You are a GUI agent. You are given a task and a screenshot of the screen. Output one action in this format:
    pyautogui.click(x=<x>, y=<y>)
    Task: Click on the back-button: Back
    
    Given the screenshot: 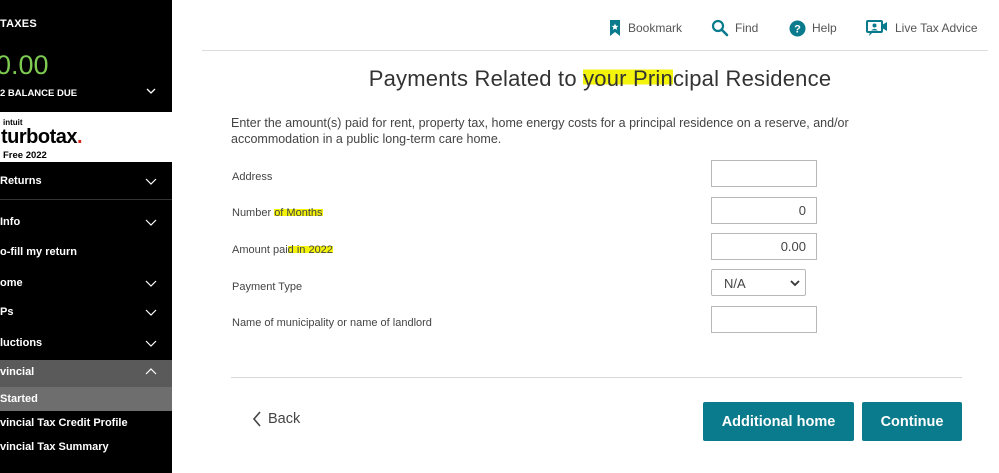 What is the action you would take?
    pyautogui.click(x=276, y=419)
    